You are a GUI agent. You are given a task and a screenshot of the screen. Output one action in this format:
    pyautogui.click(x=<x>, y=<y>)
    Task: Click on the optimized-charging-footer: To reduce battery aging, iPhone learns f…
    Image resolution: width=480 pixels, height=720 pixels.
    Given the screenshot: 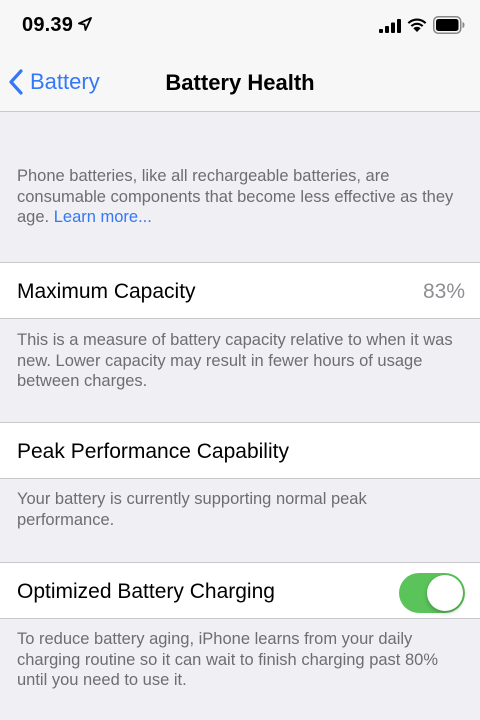 What is the action you would take?
    pyautogui.click(x=227, y=659)
    